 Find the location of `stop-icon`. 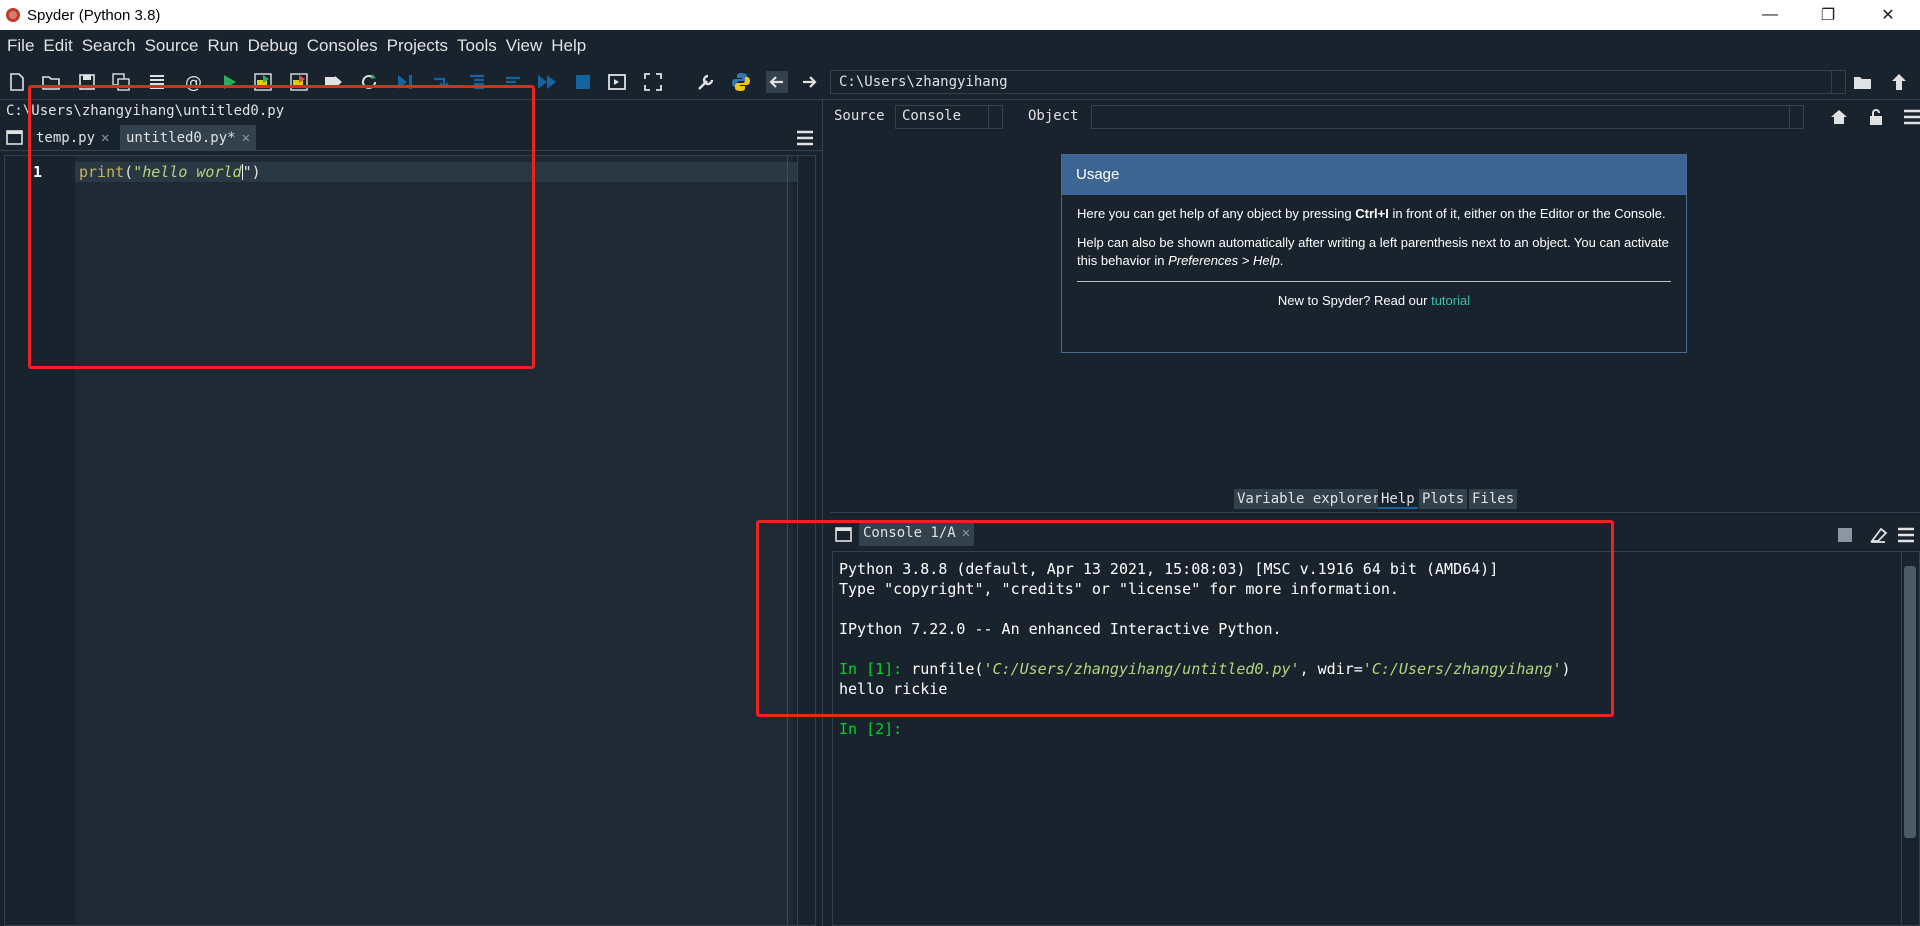

stop-icon is located at coordinates (583, 82).